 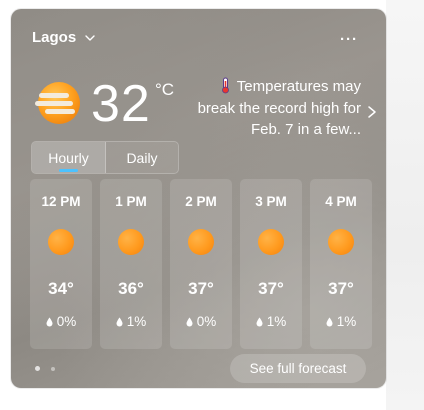 What do you see at coordinates (372, 112) in the screenshot?
I see `chevron-right-icon` at bounding box center [372, 112].